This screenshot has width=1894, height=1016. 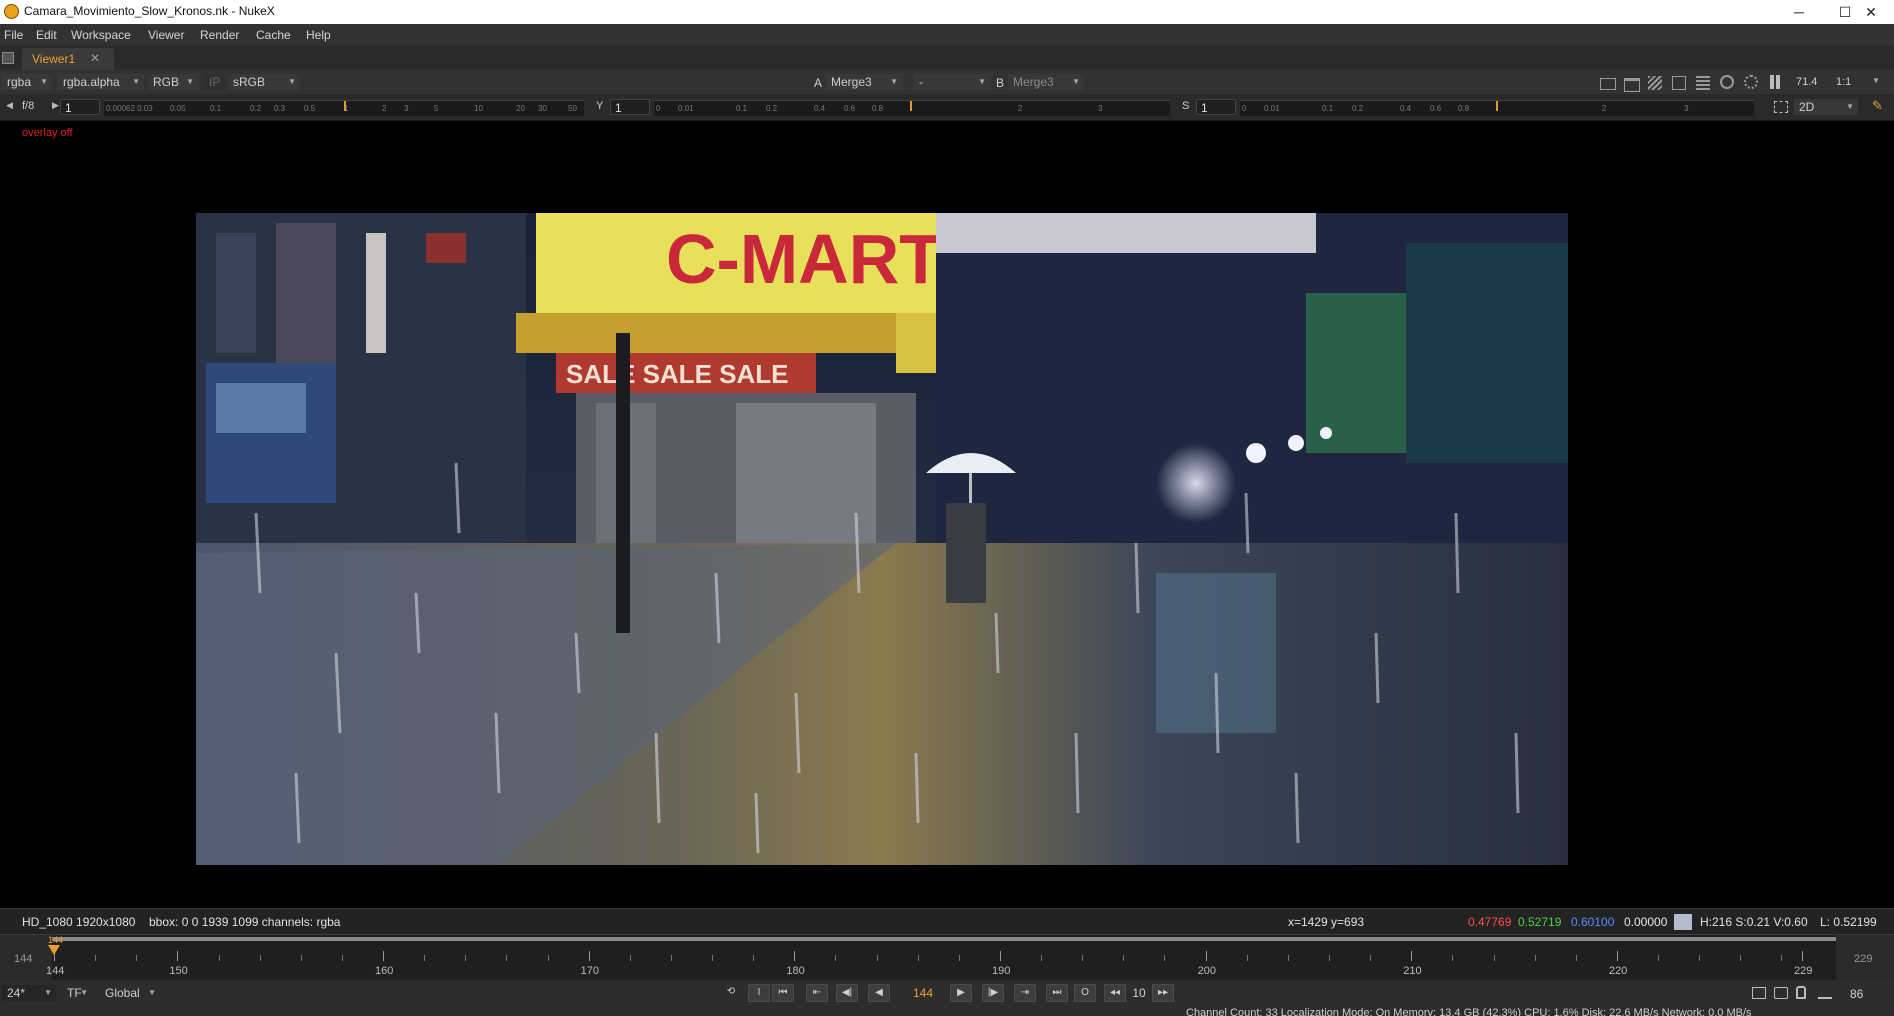 What do you see at coordinates (8, 58) in the screenshot?
I see `pane-menu-icon` at bounding box center [8, 58].